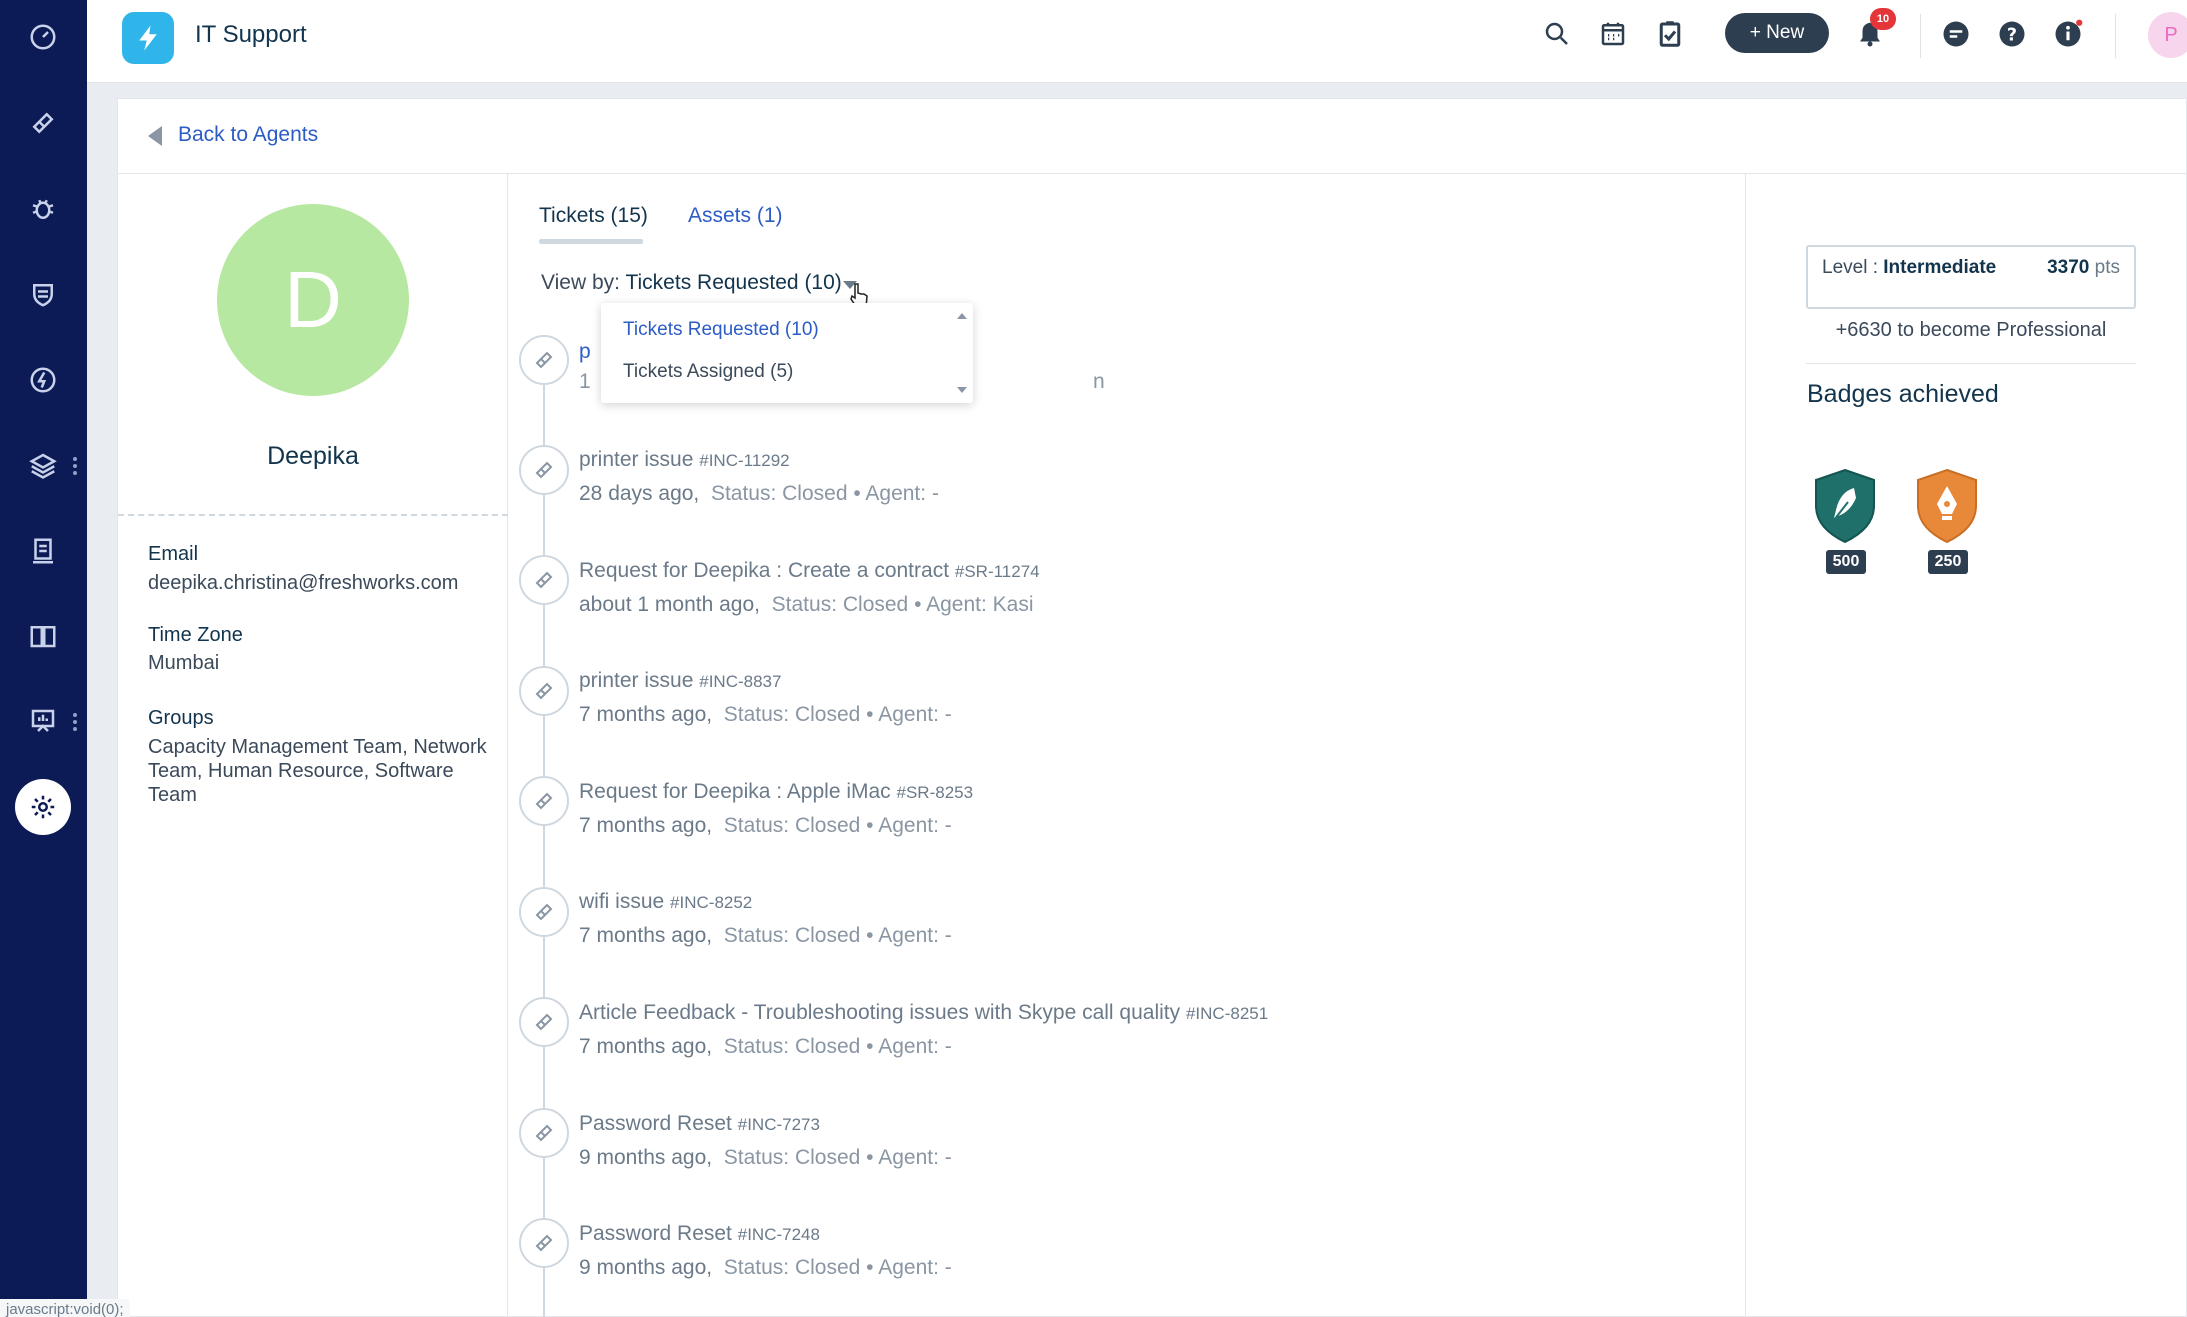 The image size is (2187, 1317). I want to click on dashboard-icon, so click(43, 37).